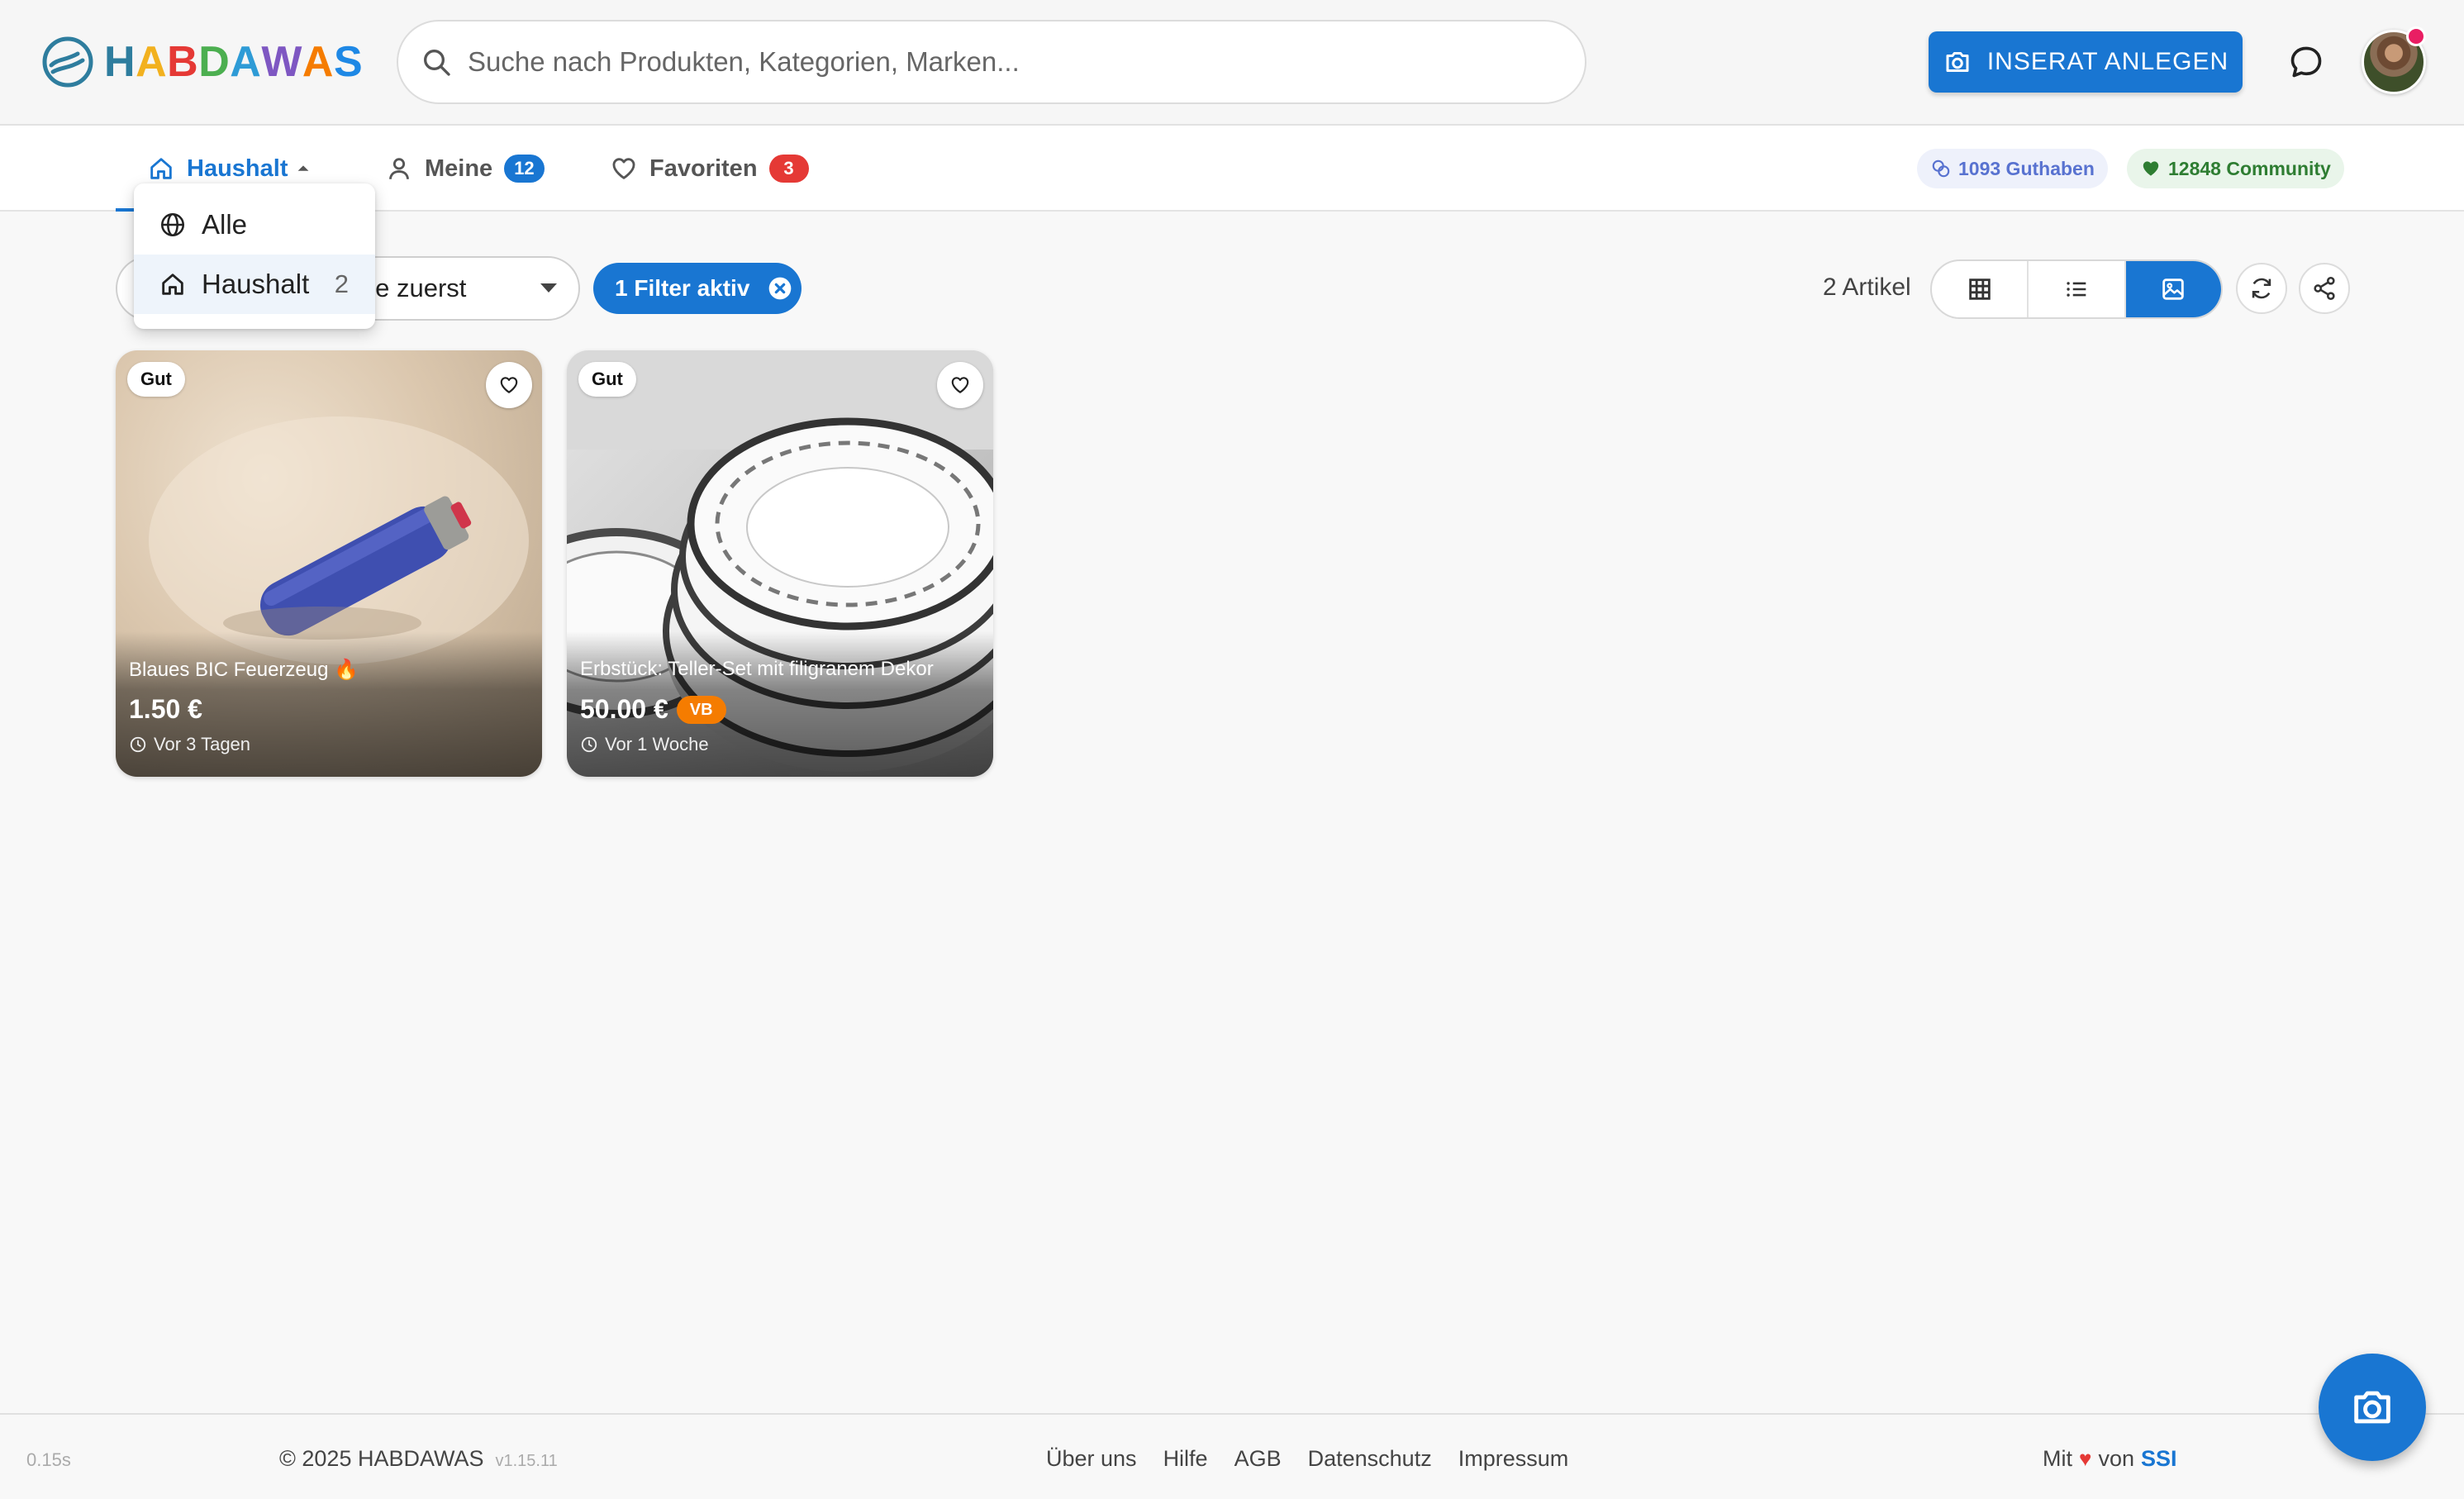  I want to click on logo-letter: D, so click(214, 62).